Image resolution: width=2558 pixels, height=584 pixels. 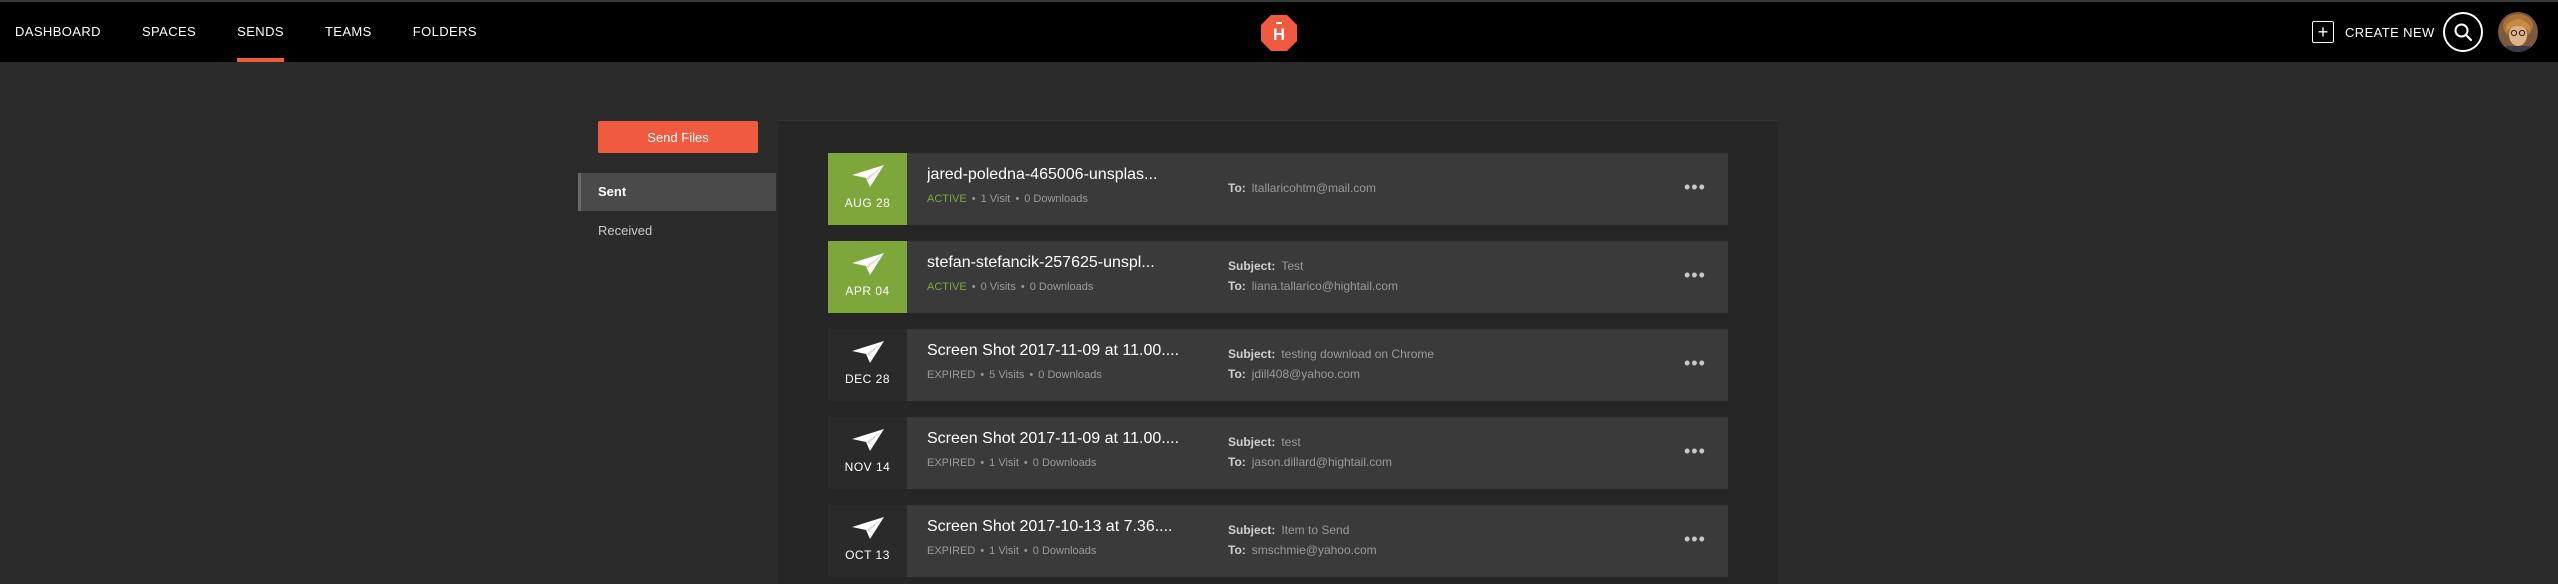 I want to click on nav-dashboard: DASHBOARD, so click(x=58, y=32).